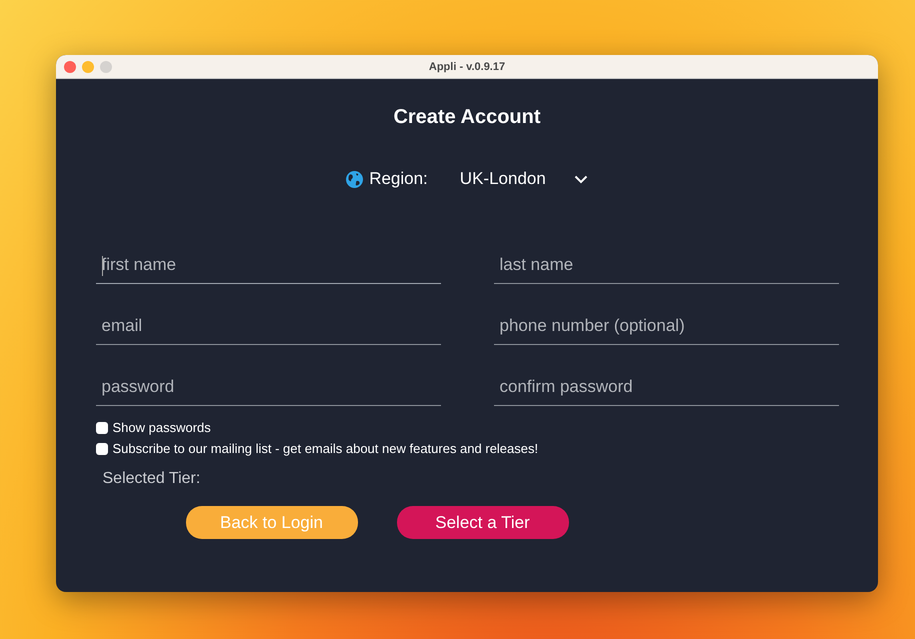 The height and width of the screenshot is (639, 915). What do you see at coordinates (268, 326) in the screenshot?
I see `input-field: email` at bounding box center [268, 326].